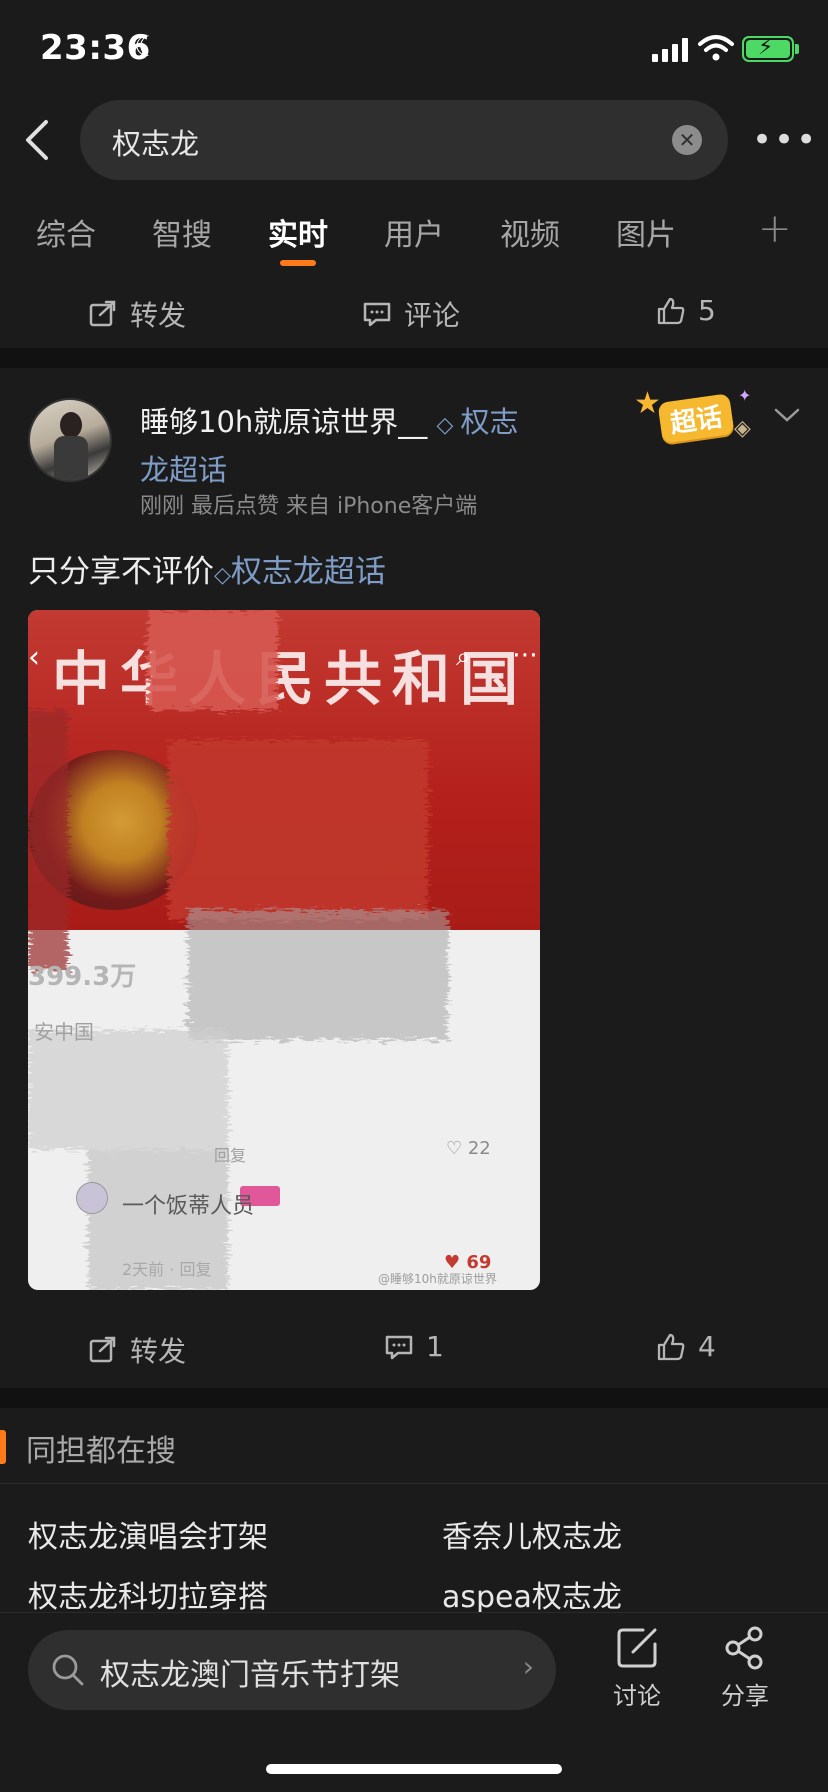 The height and width of the screenshot is (1792, 828). I want to click on post-actions: 转发 1 4, so click(414, 1349).